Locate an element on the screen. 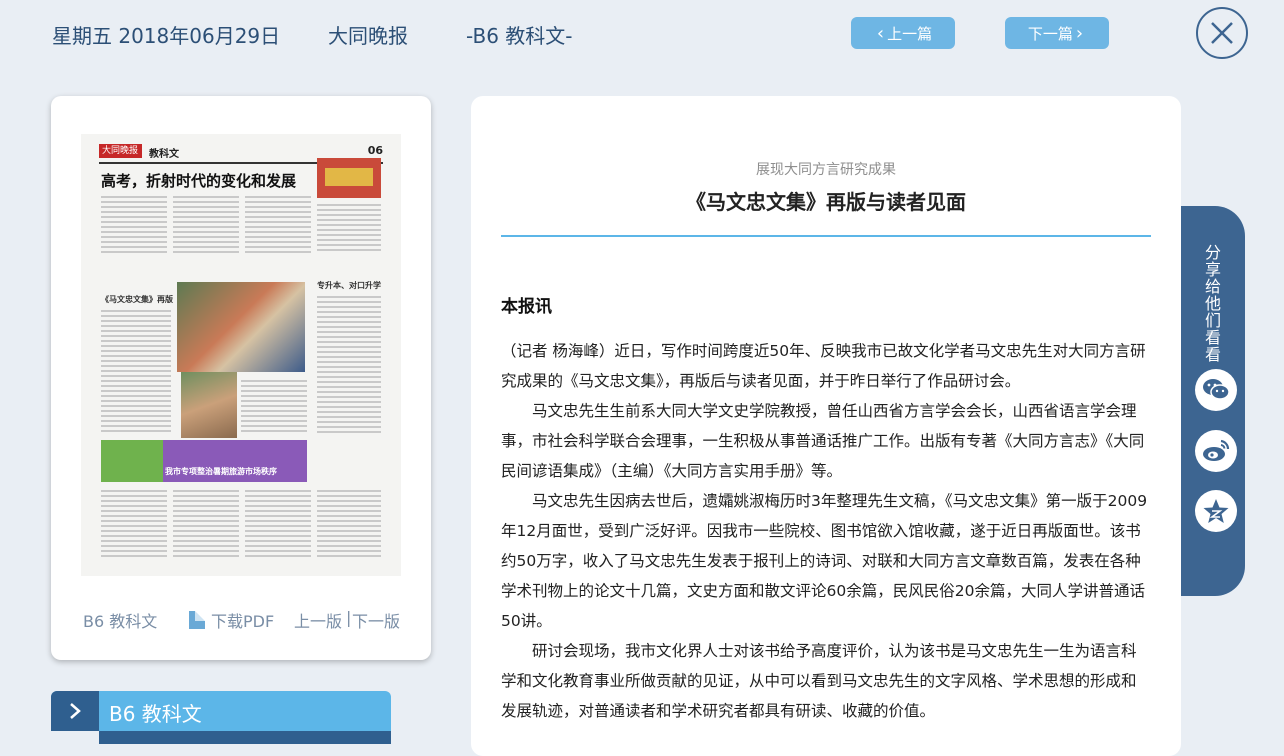 The height and width of the screenshot is (756, 1284). chevron-left-icon: ‹ is located at coordinates (880, 33).